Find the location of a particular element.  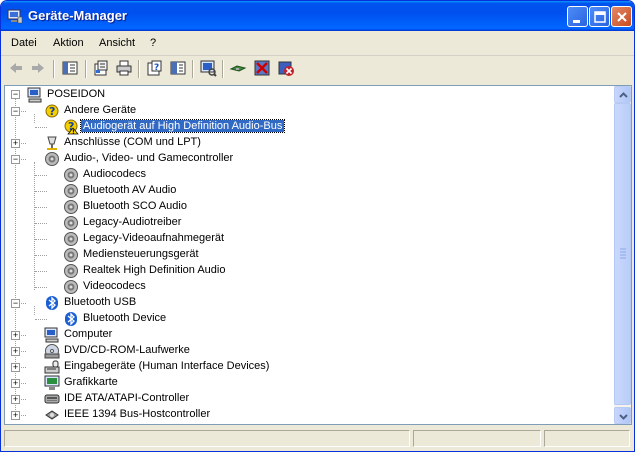

tree-node-row: − Audio-, Video- und Gamecontroller is located at coordinates (305, 159).